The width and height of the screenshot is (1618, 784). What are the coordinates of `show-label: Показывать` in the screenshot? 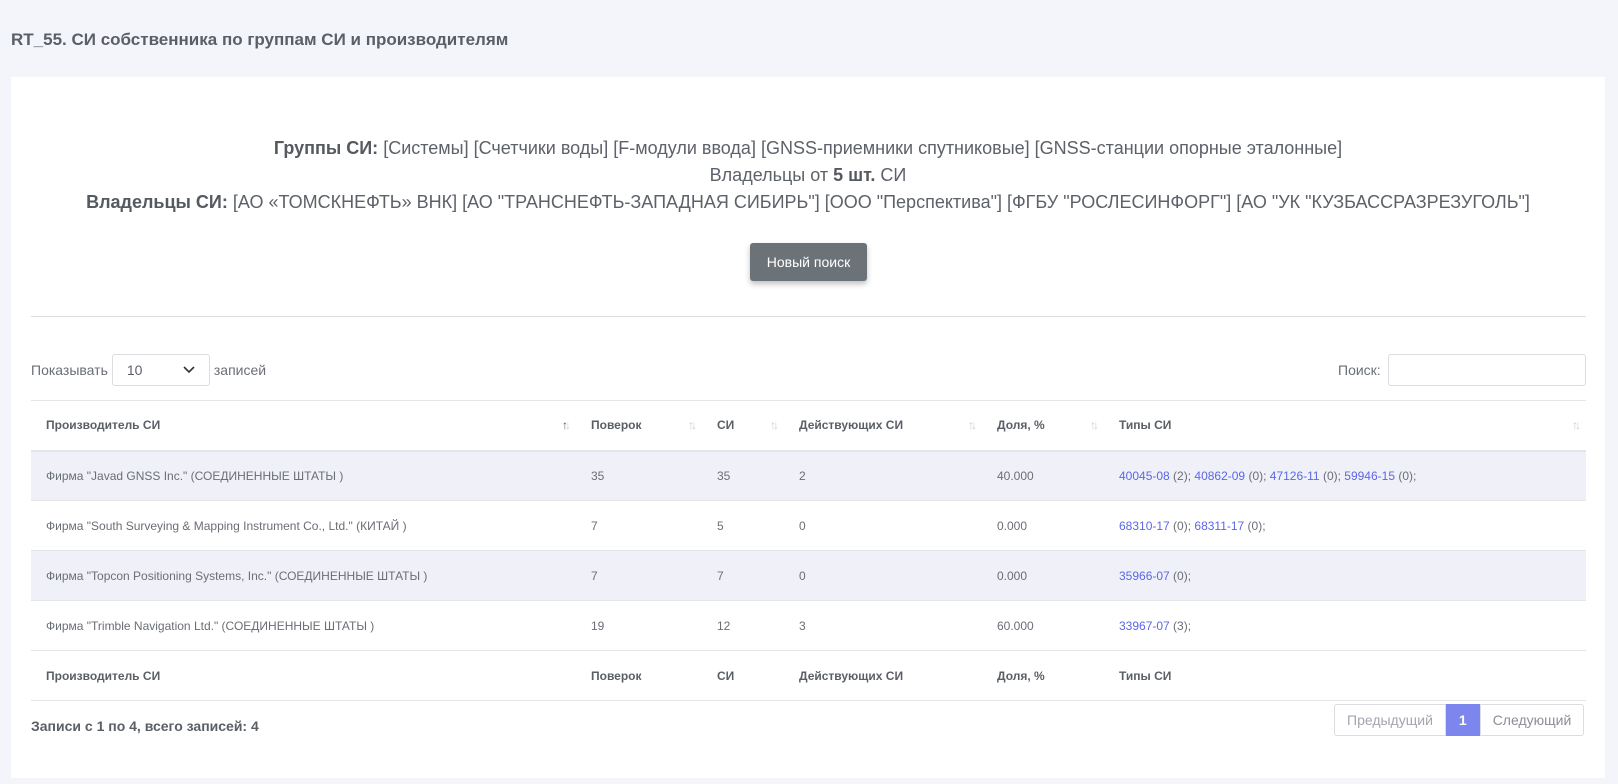 It's located at (69, 370).